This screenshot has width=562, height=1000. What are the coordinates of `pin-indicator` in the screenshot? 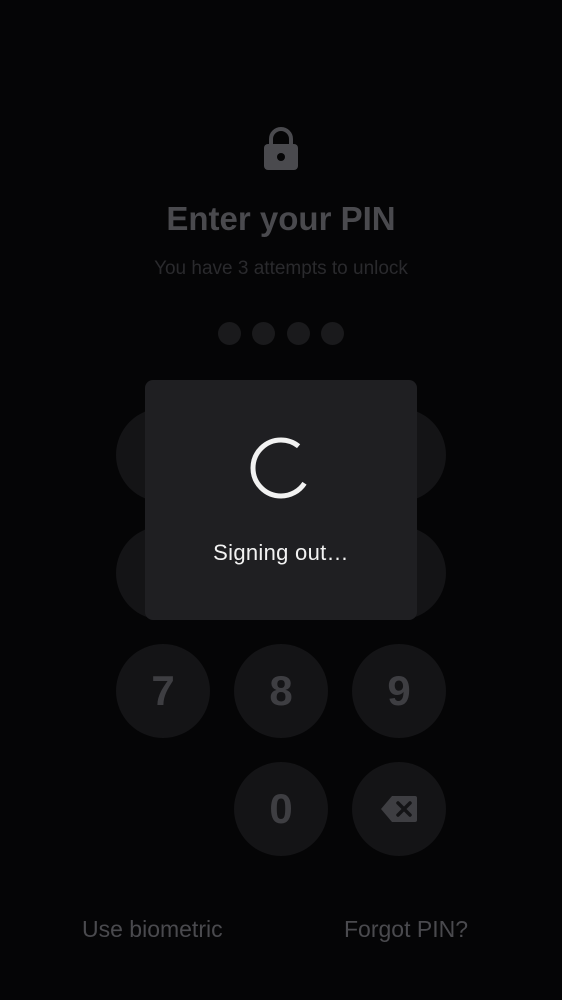 It's located at (282, 334).